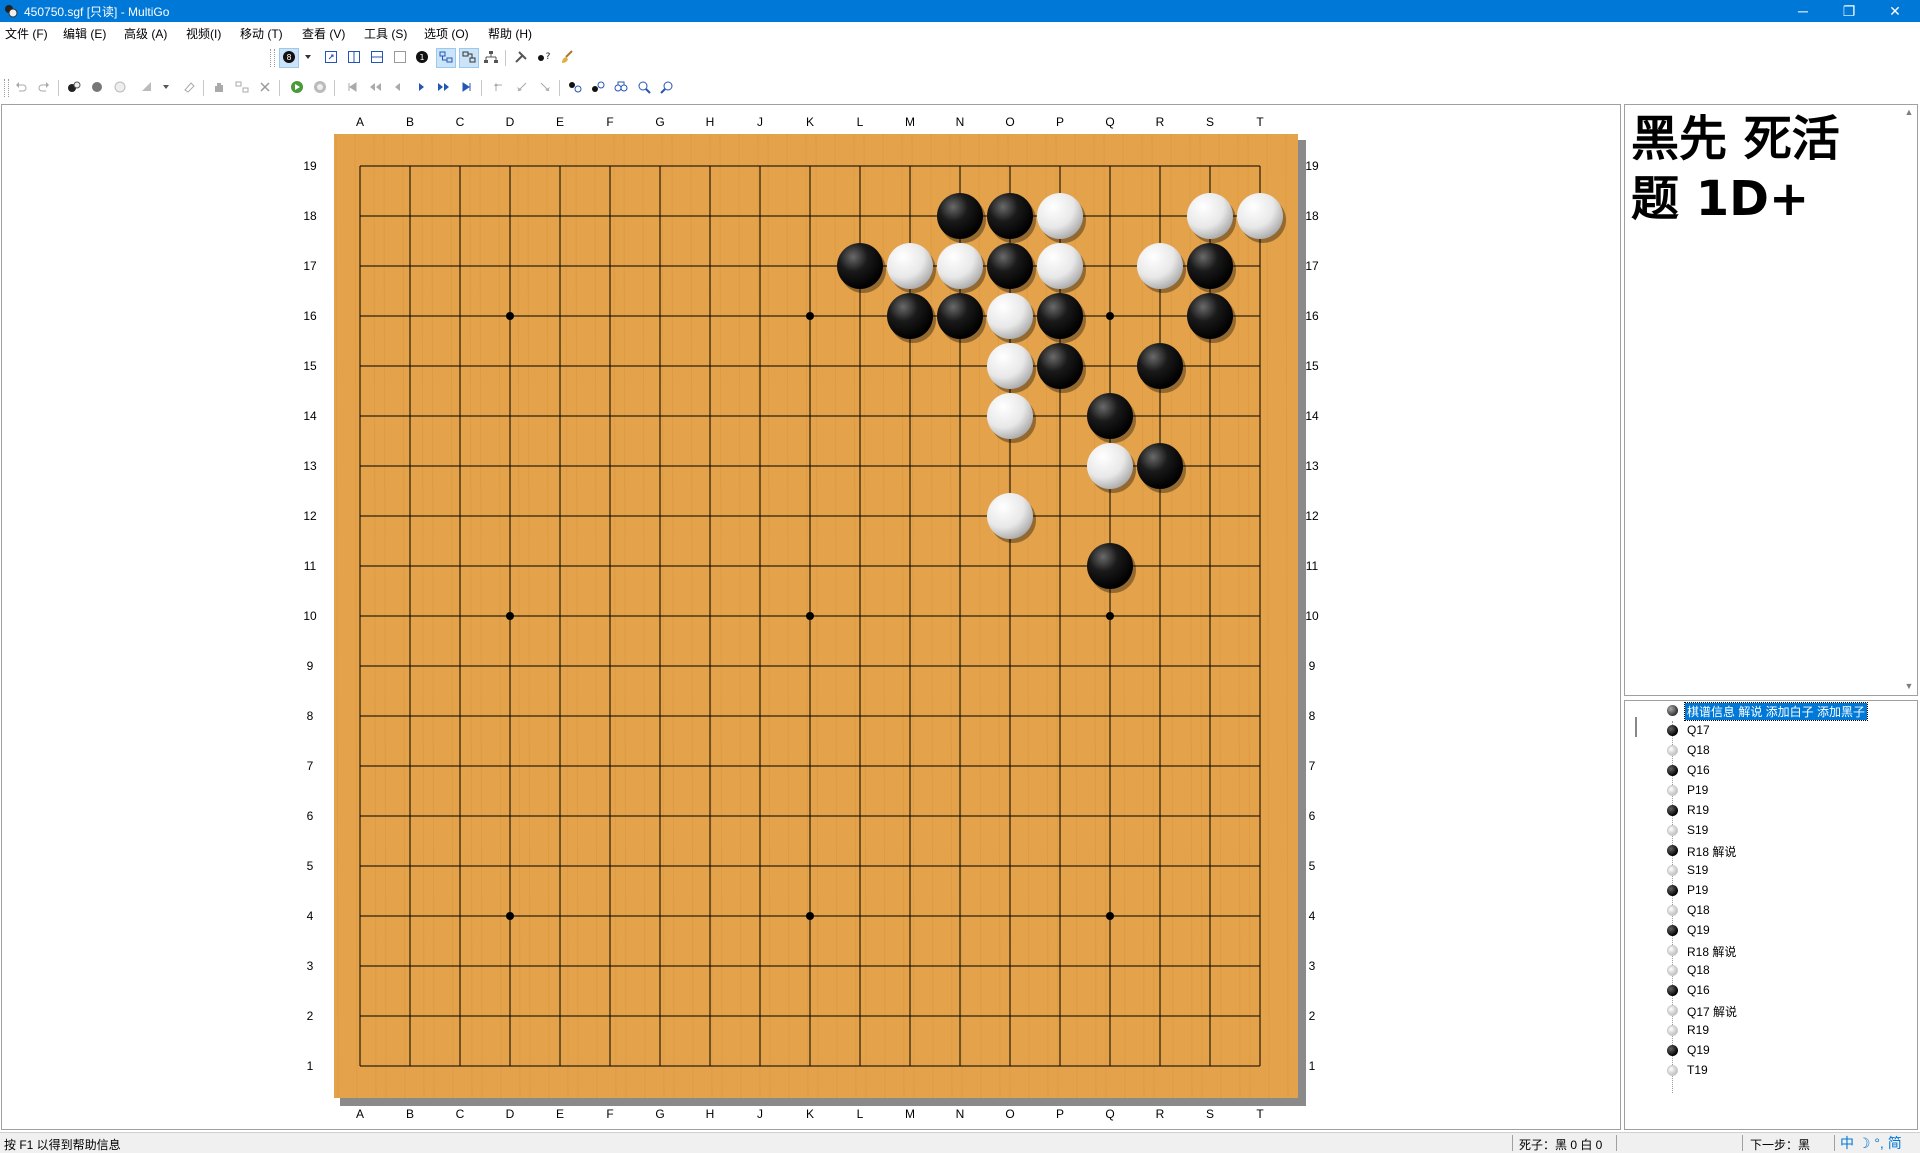 Image resolution: width=1920 pixels, height=1153 pixels. I want to click on coordinate-toggle-icon: 8, so click(289, 58).